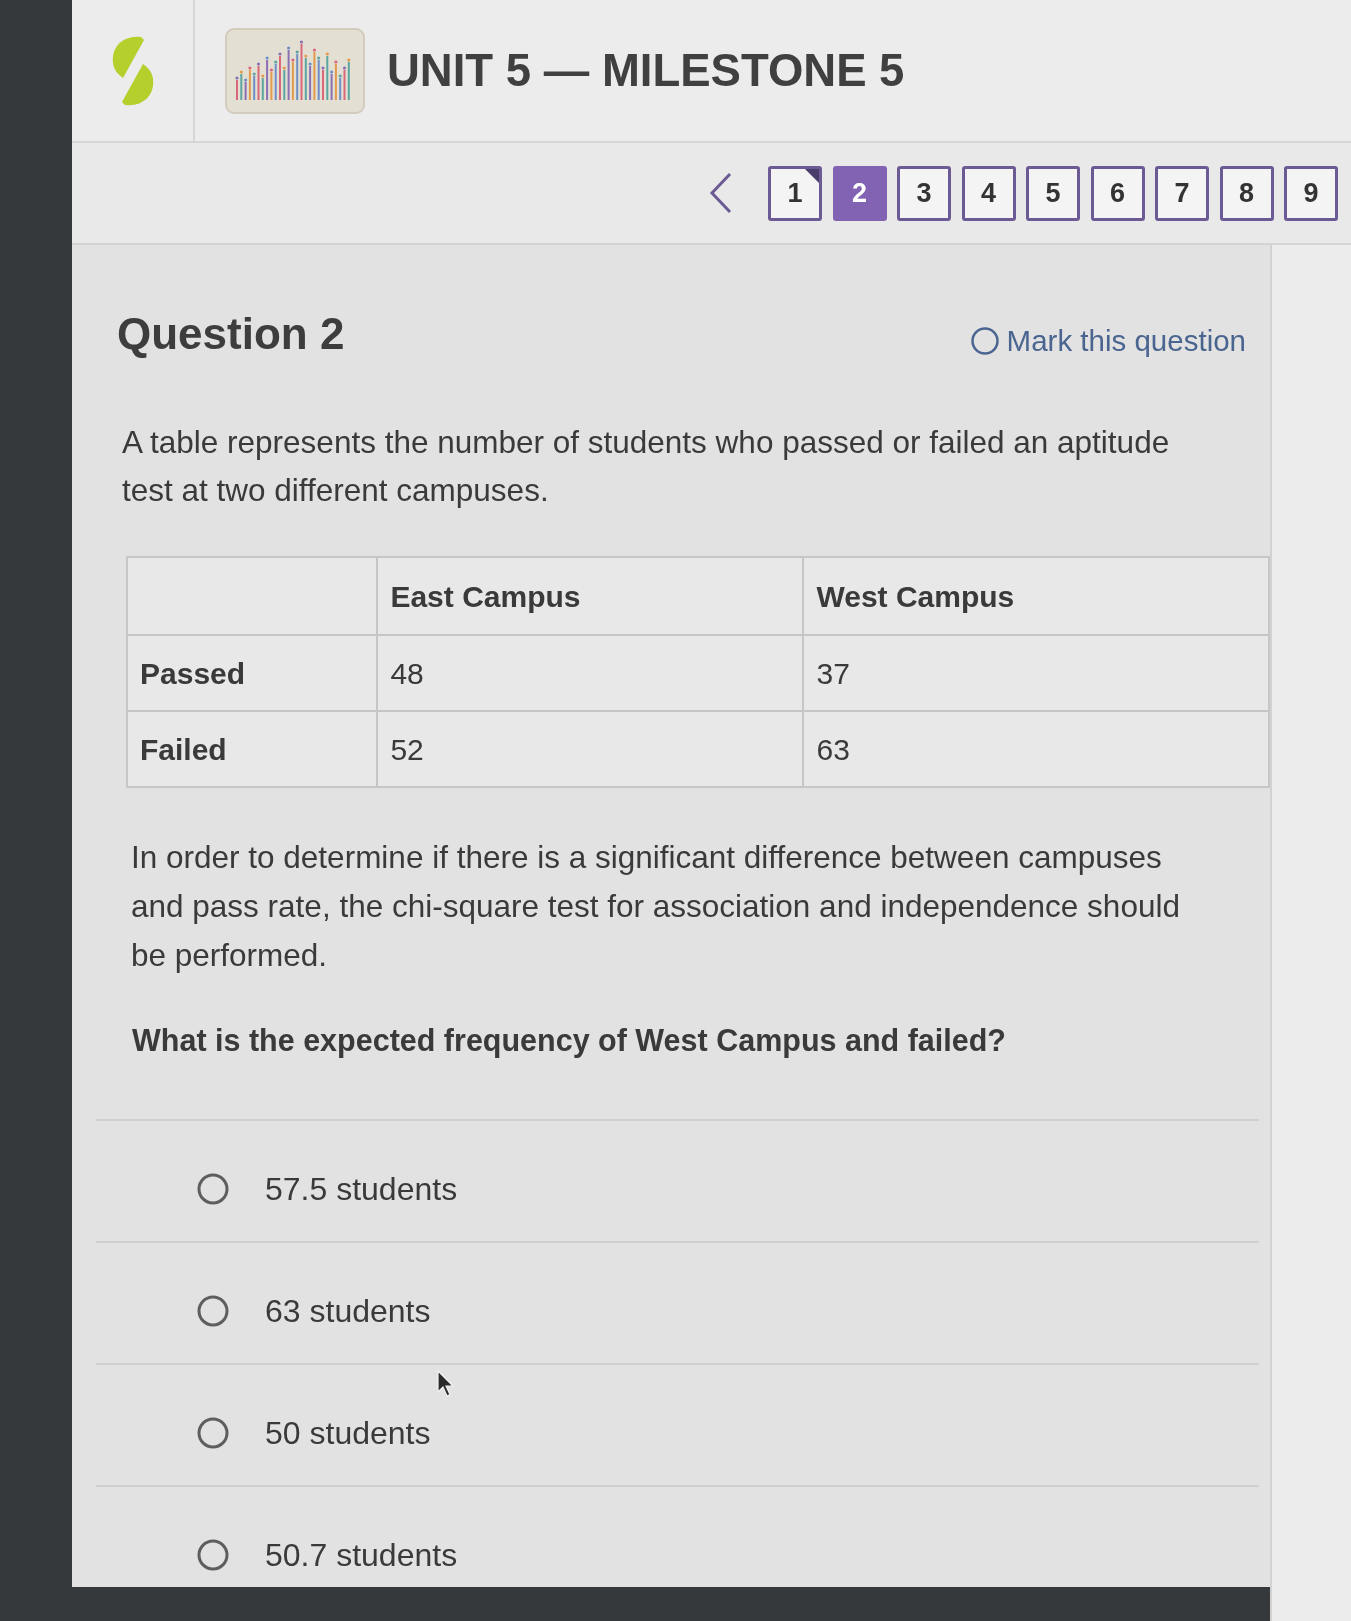 The width and height of the screenshot is (1351, 1621). I want to click on column-header: West Campus, so click(915, 596).